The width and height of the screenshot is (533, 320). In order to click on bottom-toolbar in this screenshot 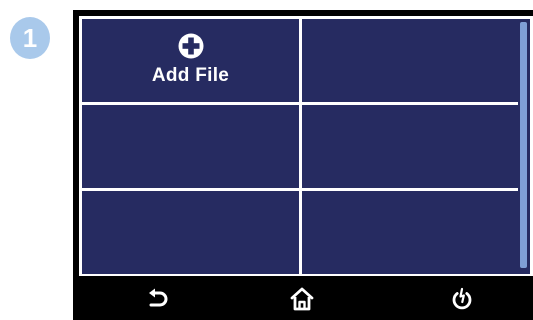, I will do `click(303, 299)`.